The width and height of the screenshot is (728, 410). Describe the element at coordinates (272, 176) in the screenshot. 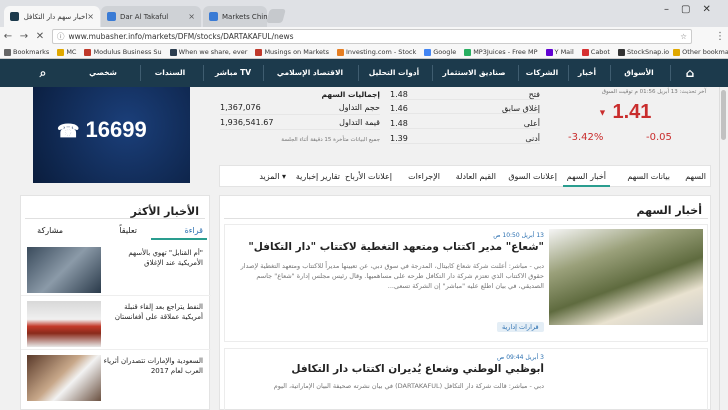

I see `tab-more: المزيد ▾` at that location.